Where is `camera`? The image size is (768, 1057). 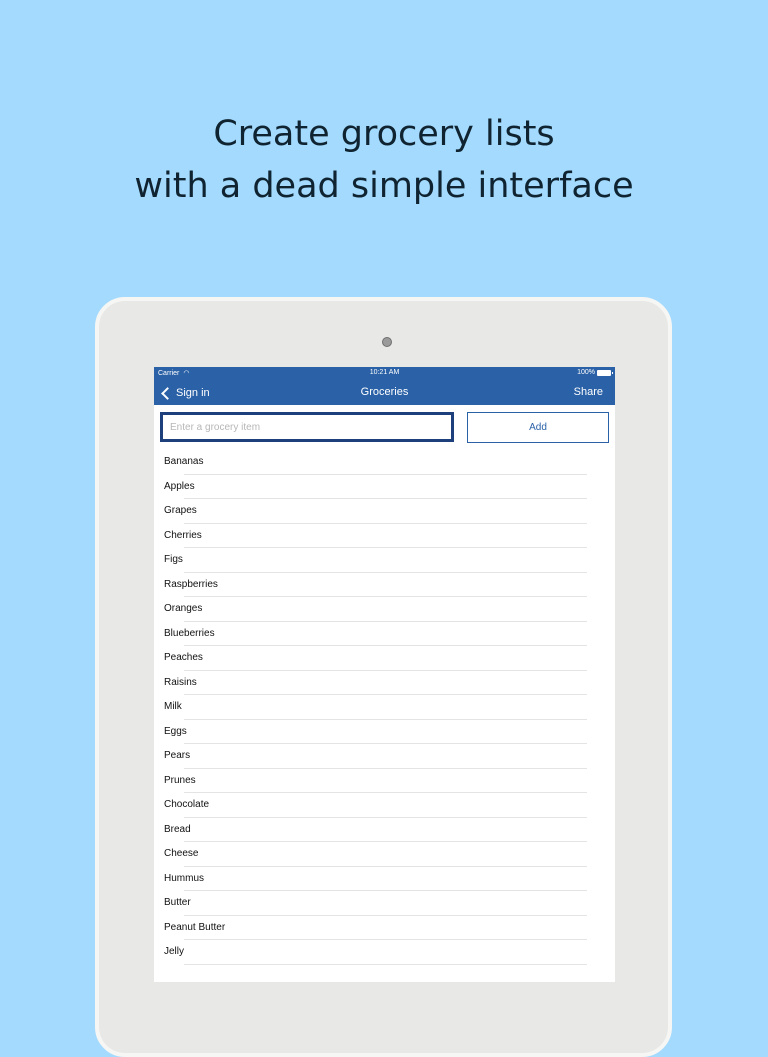
camera is located at coordinates (387, 342).